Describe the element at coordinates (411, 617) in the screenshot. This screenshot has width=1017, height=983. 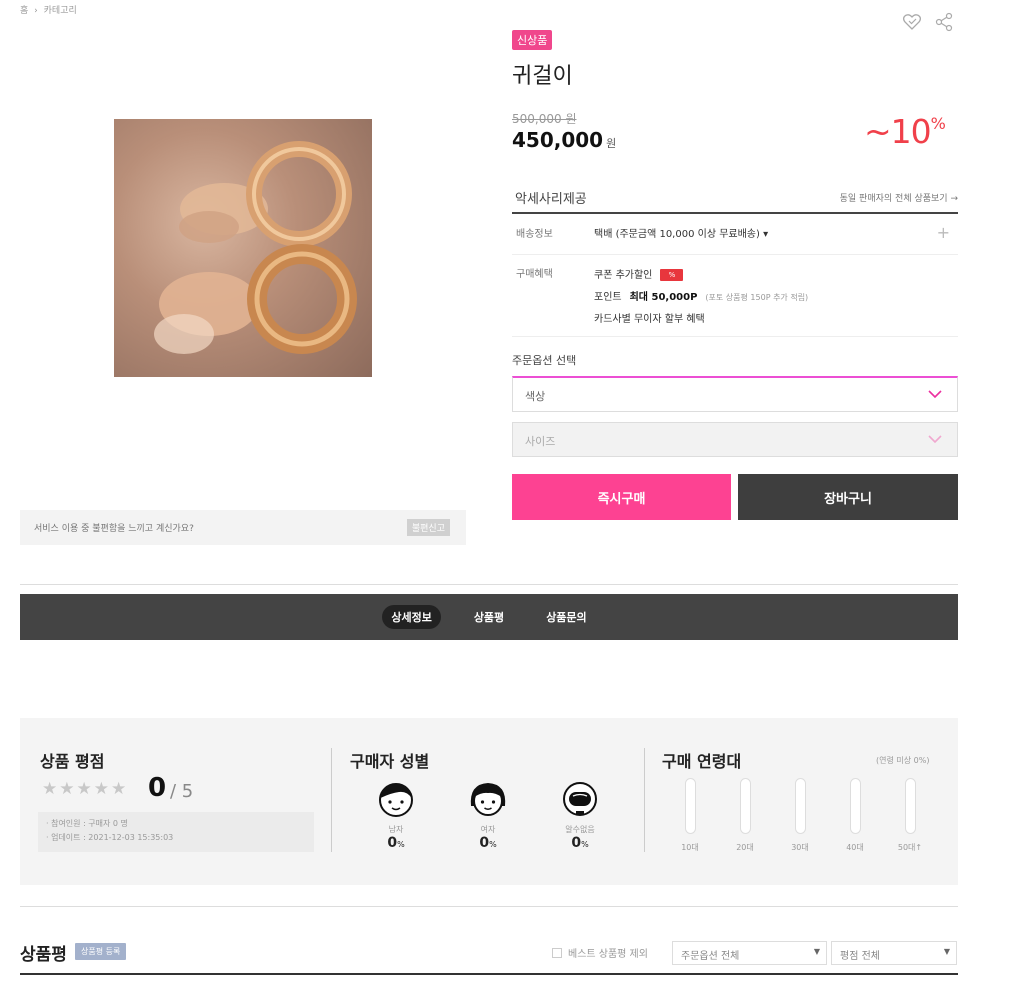
I see `tab-detail-info: 상세정보` at that location.